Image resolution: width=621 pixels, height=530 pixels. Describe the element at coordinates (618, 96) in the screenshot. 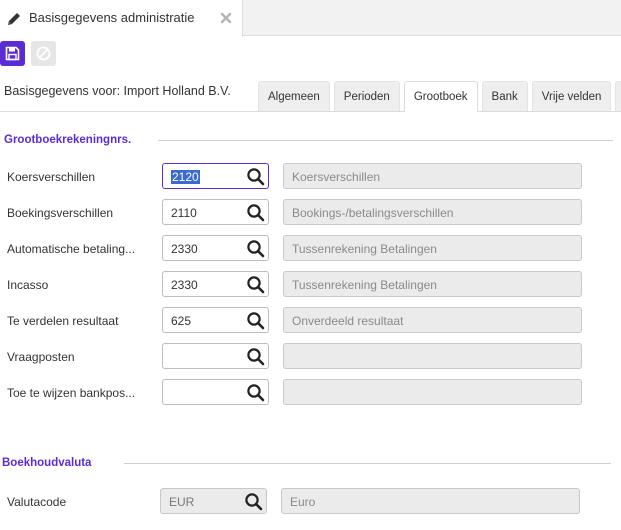

I see `tab-overflow: L` at that location.